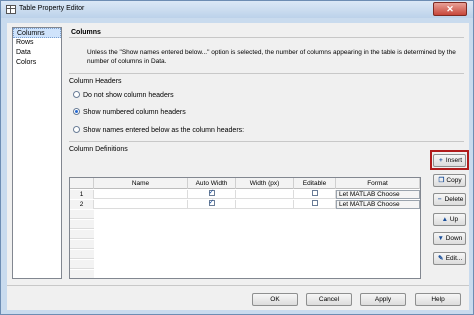 This screenshot has height=315, width=474. I want to click on help-button: Help, so click(438, 299).